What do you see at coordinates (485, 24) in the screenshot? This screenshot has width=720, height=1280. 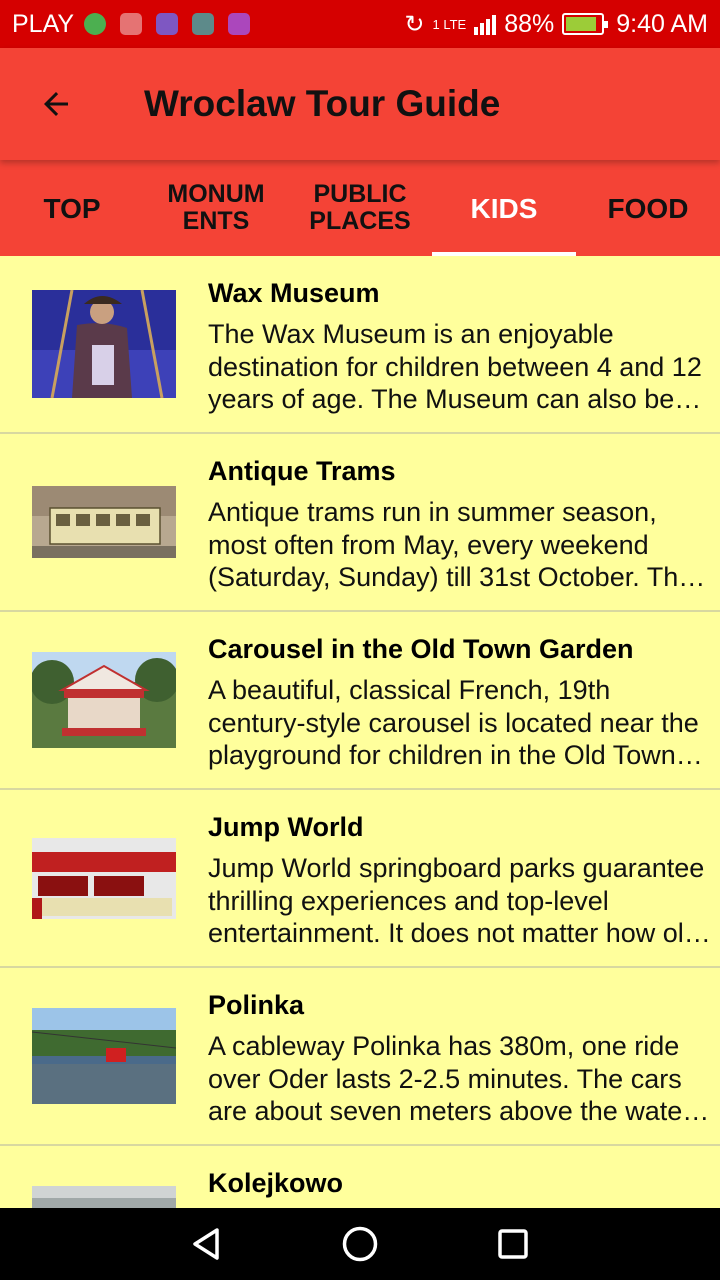 I see `signal-icon` at bounding box center [485, 24].